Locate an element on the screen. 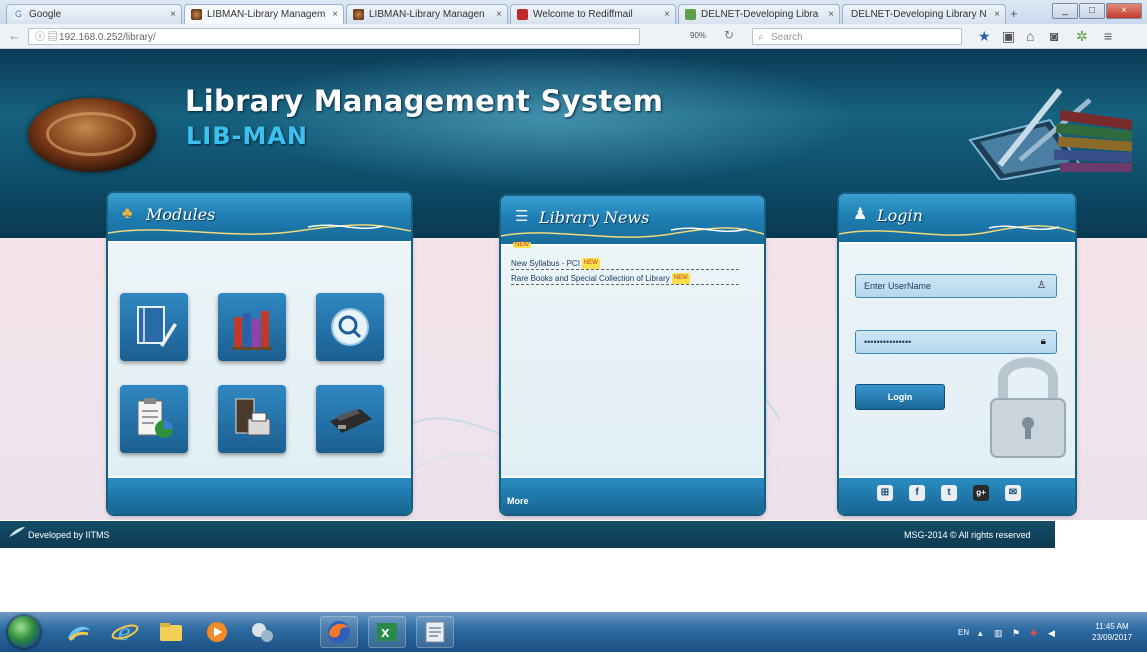 Image resolution: width=1147 pixels, height=653 pixels. antivirus-tray-icon: ✚ is located at coordinates (1034, 633).